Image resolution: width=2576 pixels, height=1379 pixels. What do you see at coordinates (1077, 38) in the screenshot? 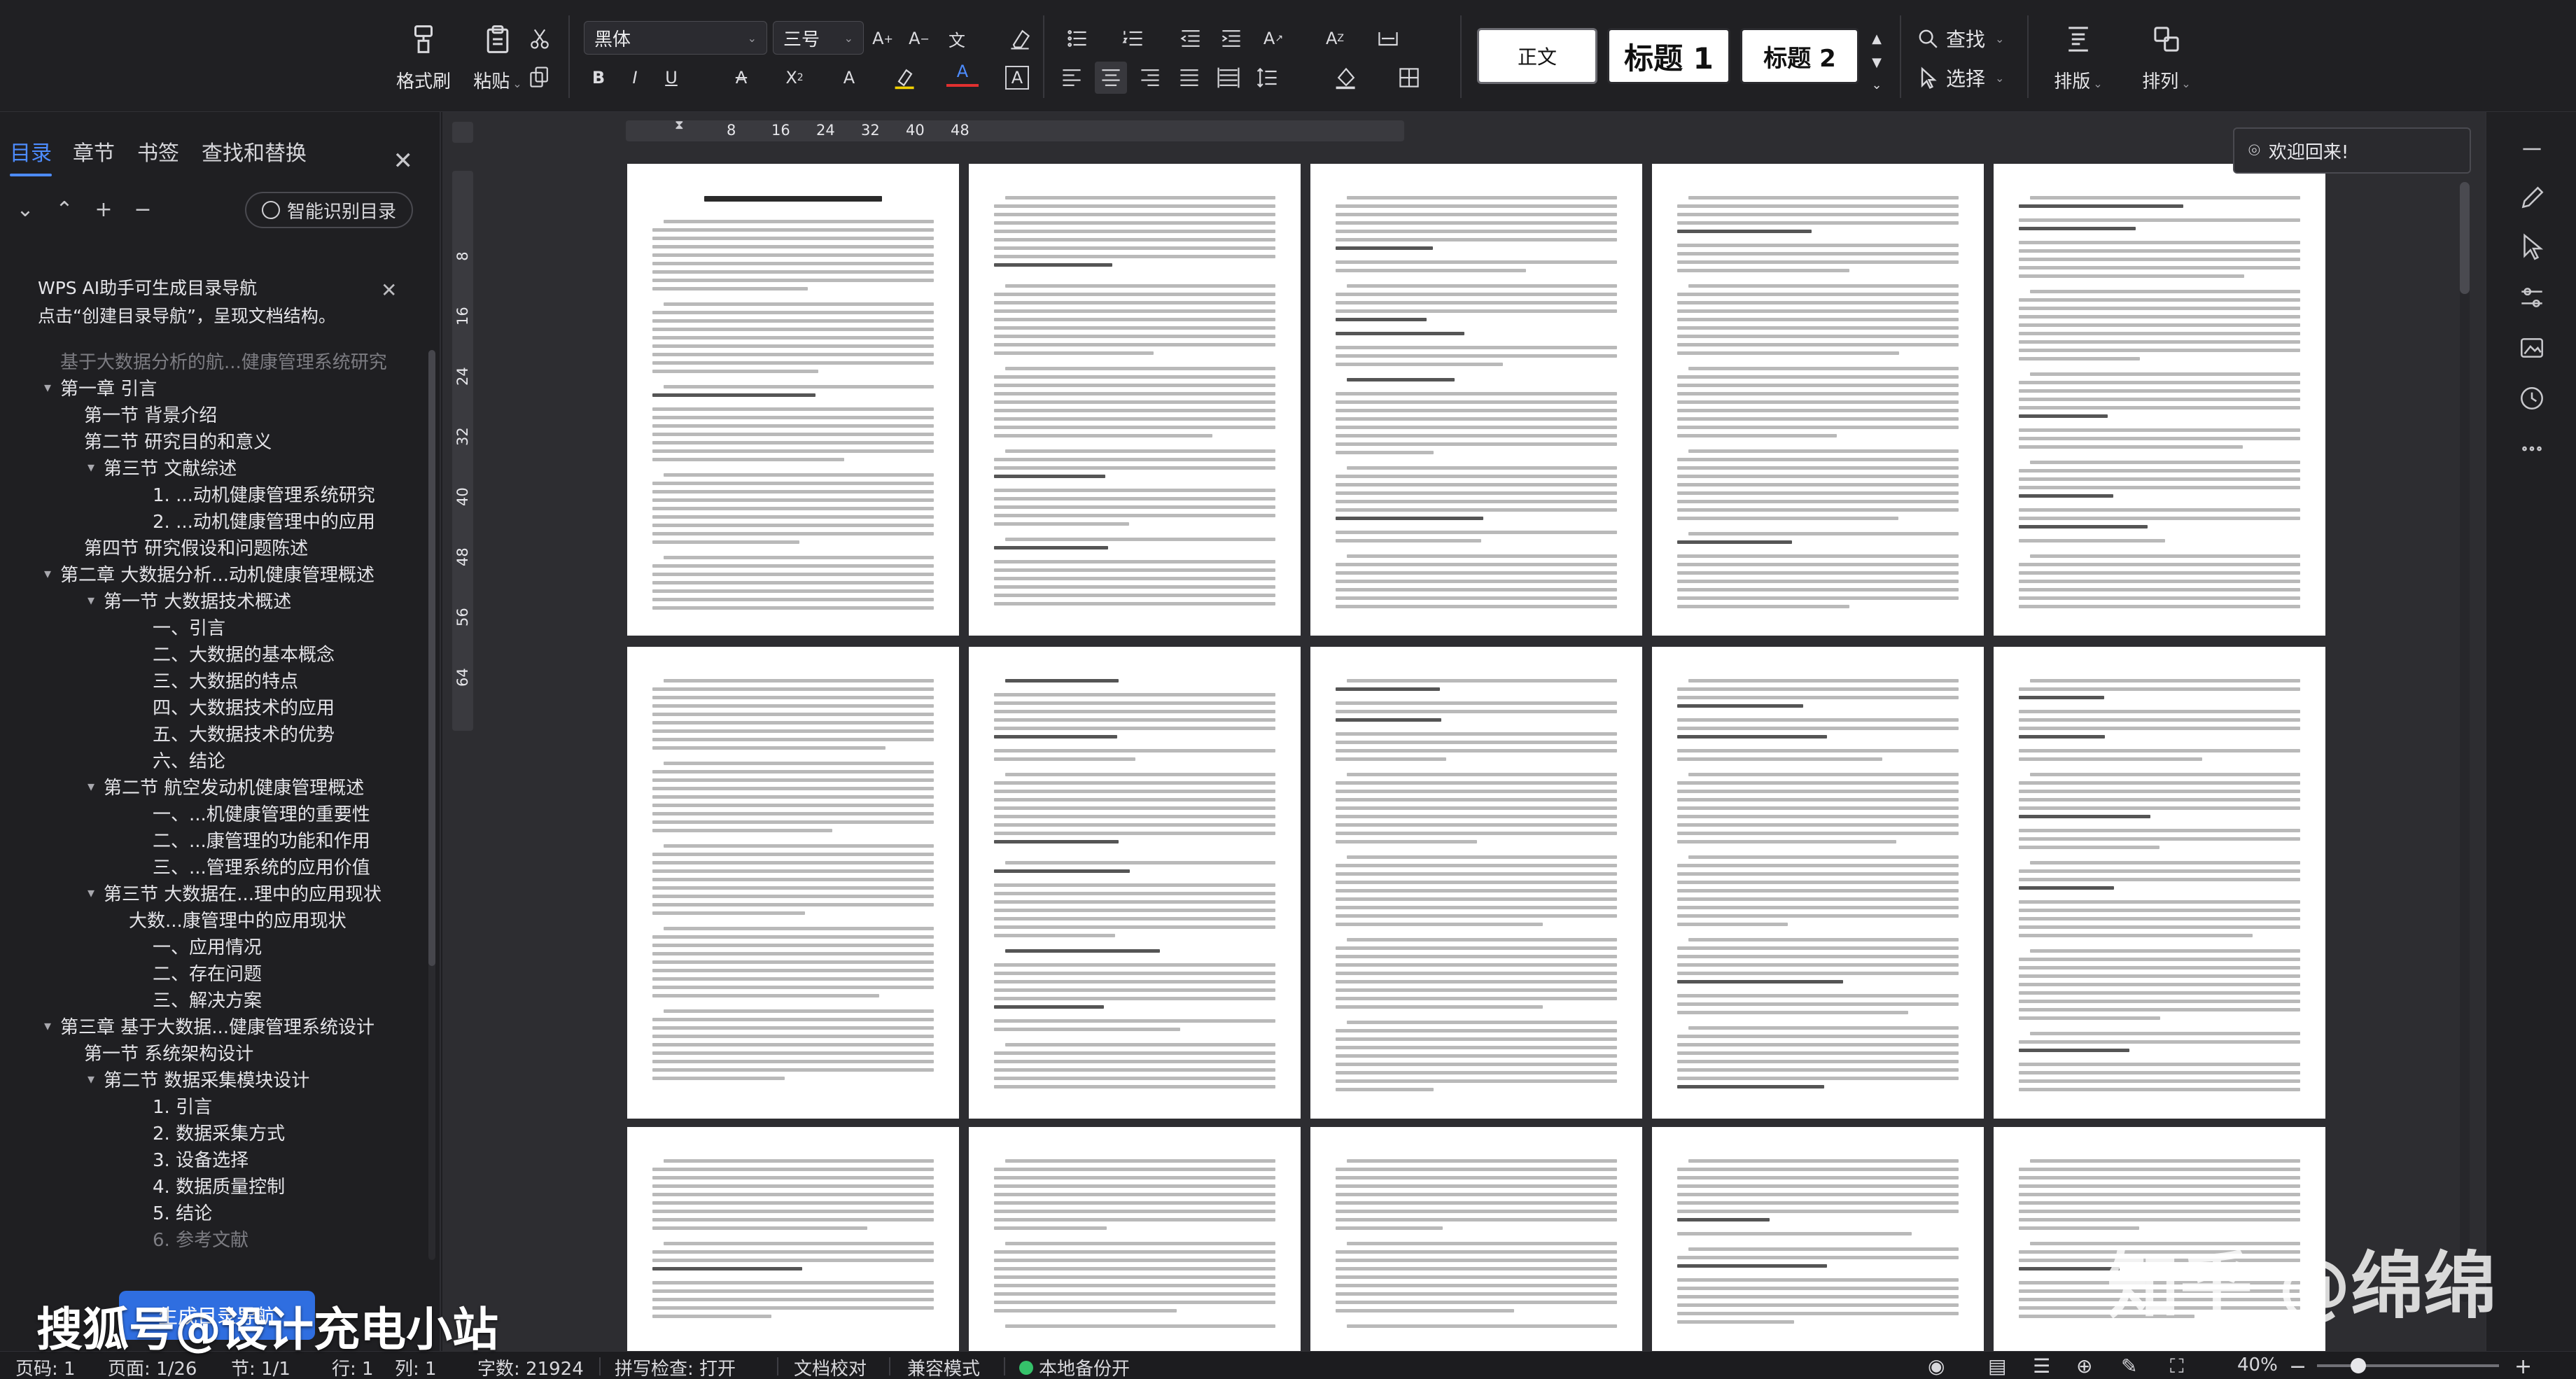
I see `bullet-list-icon` at bounding box center [1077, 38].